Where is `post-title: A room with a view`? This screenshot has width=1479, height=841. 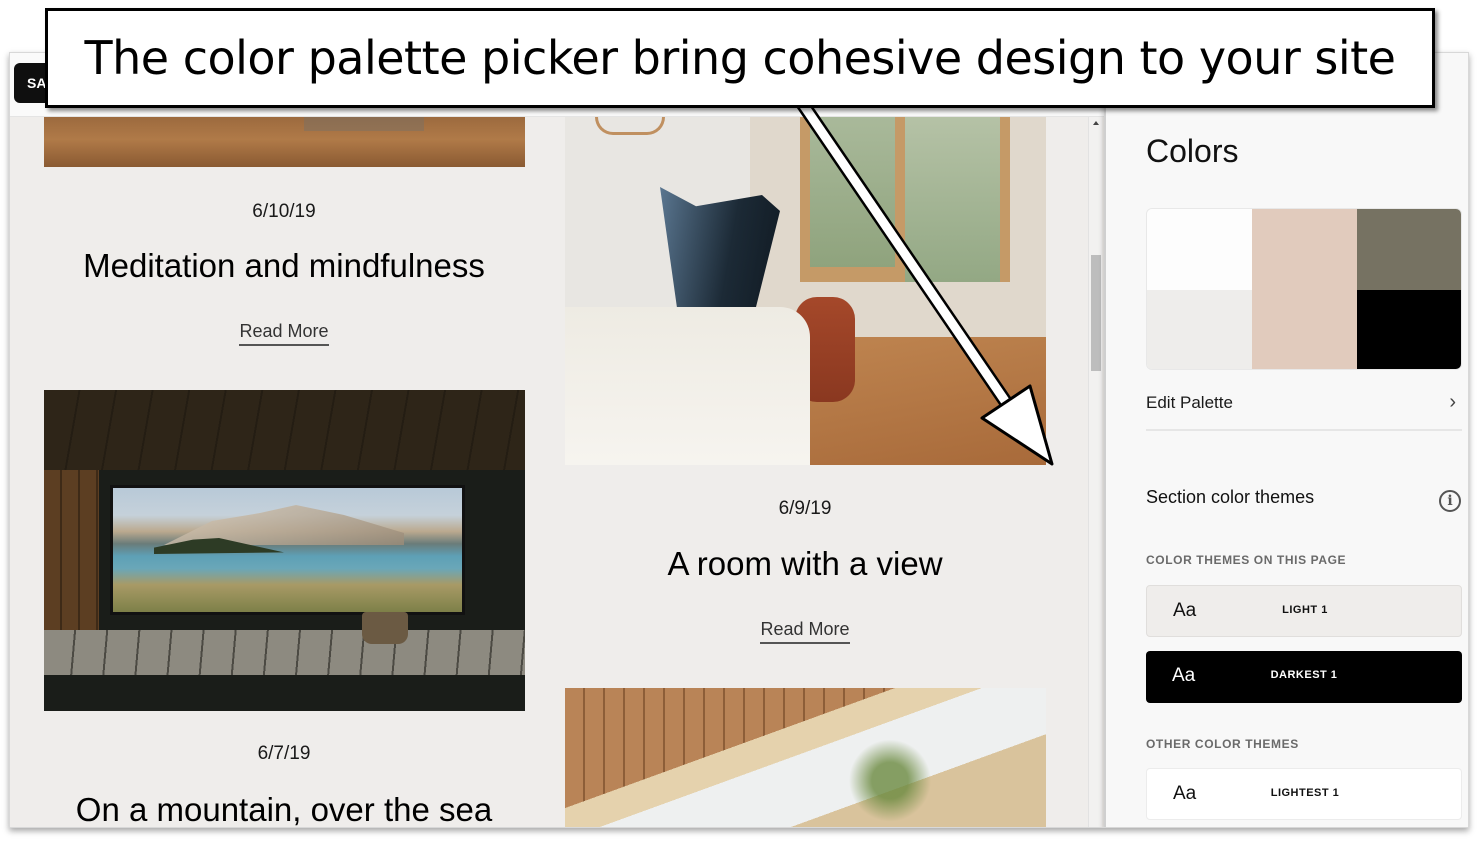
post-title: A room with a view is located at coordinates (805, 564).